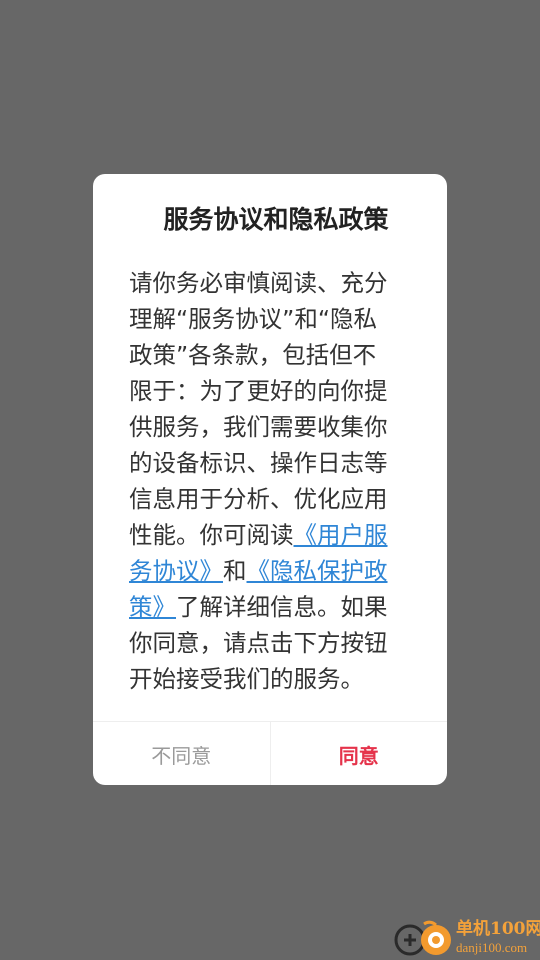 The height and width of the screenshot is (960, 540). What do you see at coordinates (359, 753) in the screenshot?
I see `agree-button: 同意` at bounding box center [359, 753].